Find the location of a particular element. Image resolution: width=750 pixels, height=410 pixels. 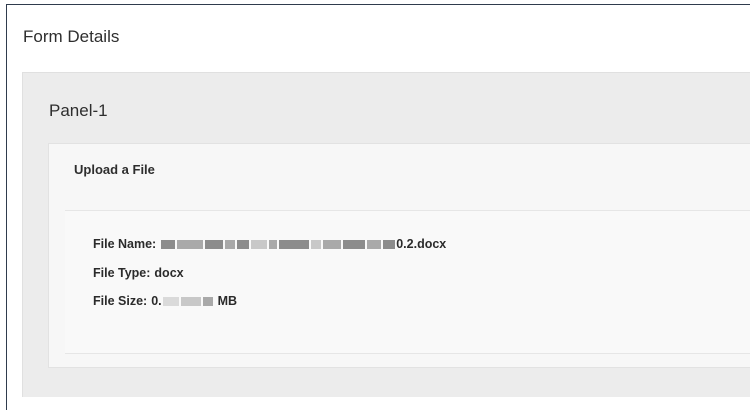

file-size-row: File Size: 0. MB is located at coordinates (165, 301).